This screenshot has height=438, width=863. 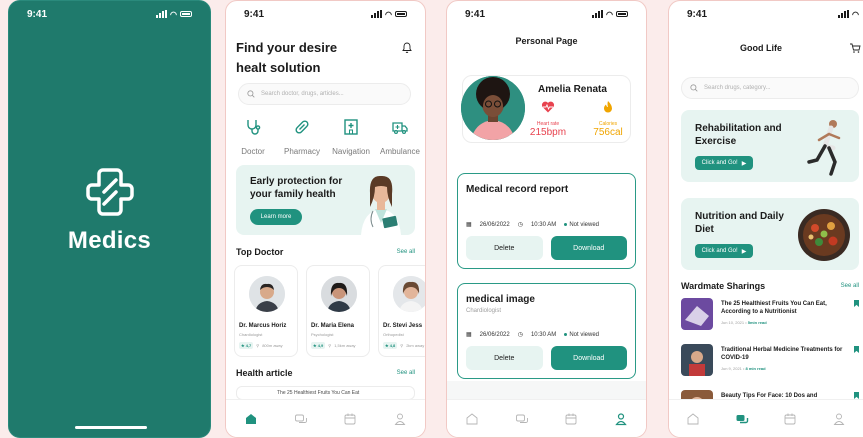 What do you see at coordinates (566, 224) in the screenshot?
I see `status-dot` at bounding box center [566, 224].